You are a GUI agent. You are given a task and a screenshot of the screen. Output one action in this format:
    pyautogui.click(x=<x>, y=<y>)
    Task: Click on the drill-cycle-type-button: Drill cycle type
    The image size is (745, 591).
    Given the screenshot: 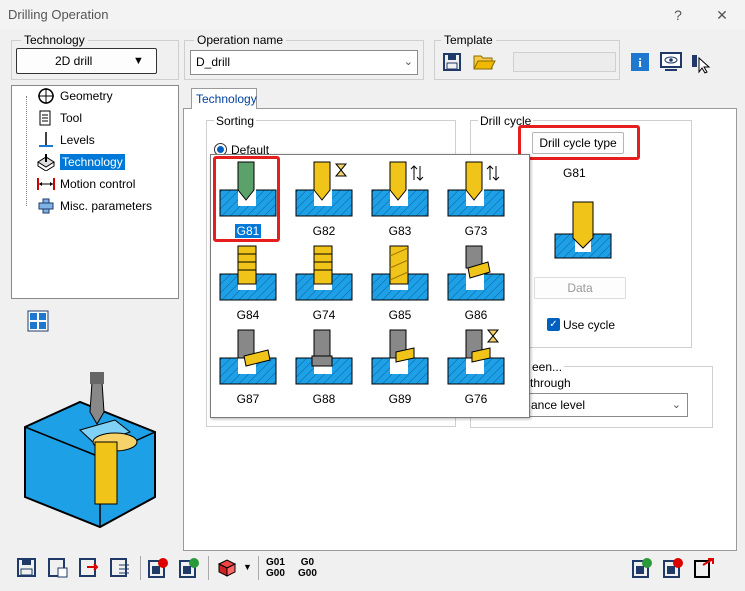 What is the action you would take?
    pyautogui.click(x=578, y=143)
    